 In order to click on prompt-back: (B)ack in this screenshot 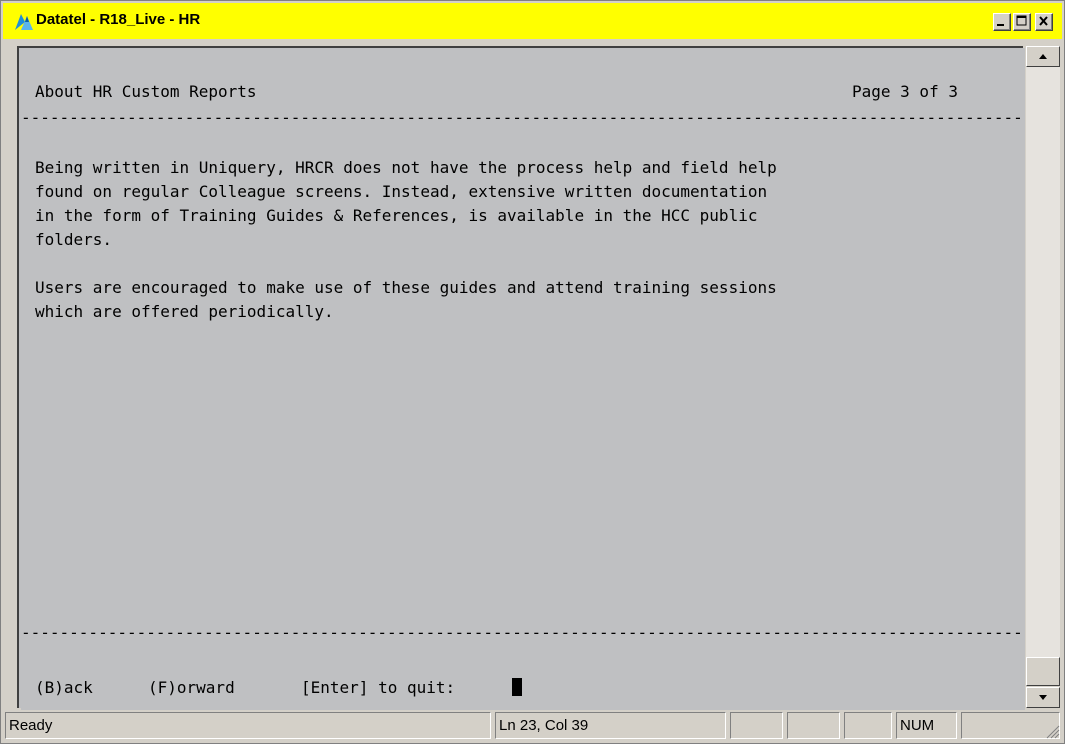, I will do `click(64, 687)`.